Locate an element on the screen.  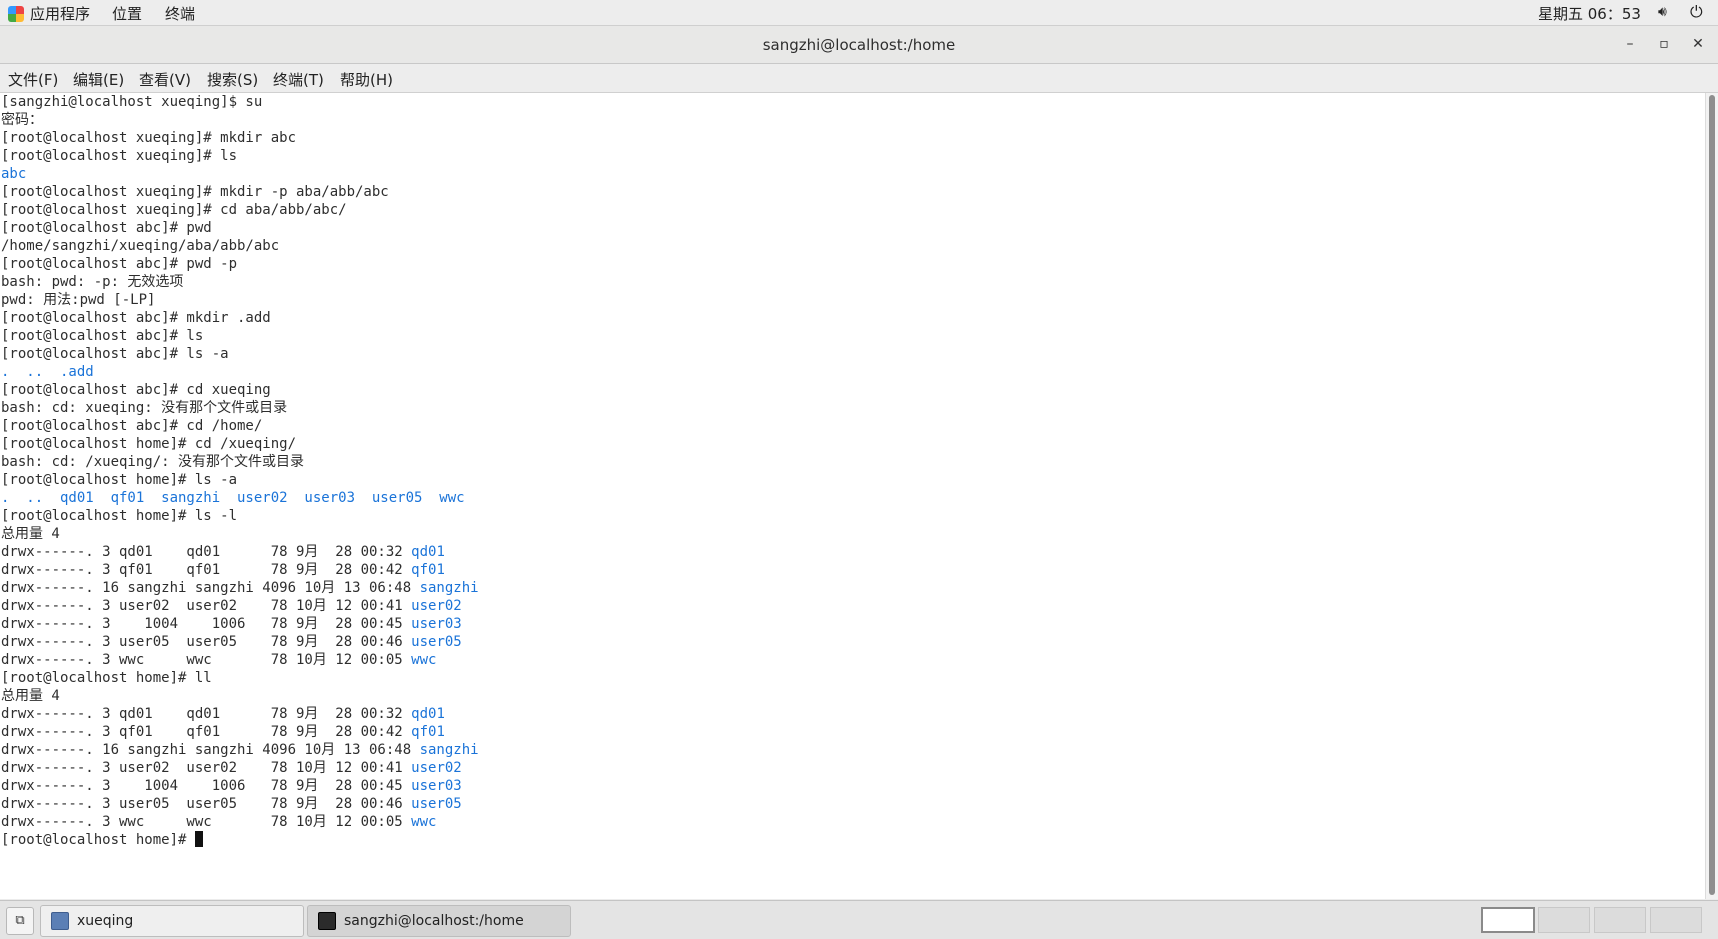
terminal-segment: pwd: 用法:pwd [-LP] is located at coordinates (78, 300).